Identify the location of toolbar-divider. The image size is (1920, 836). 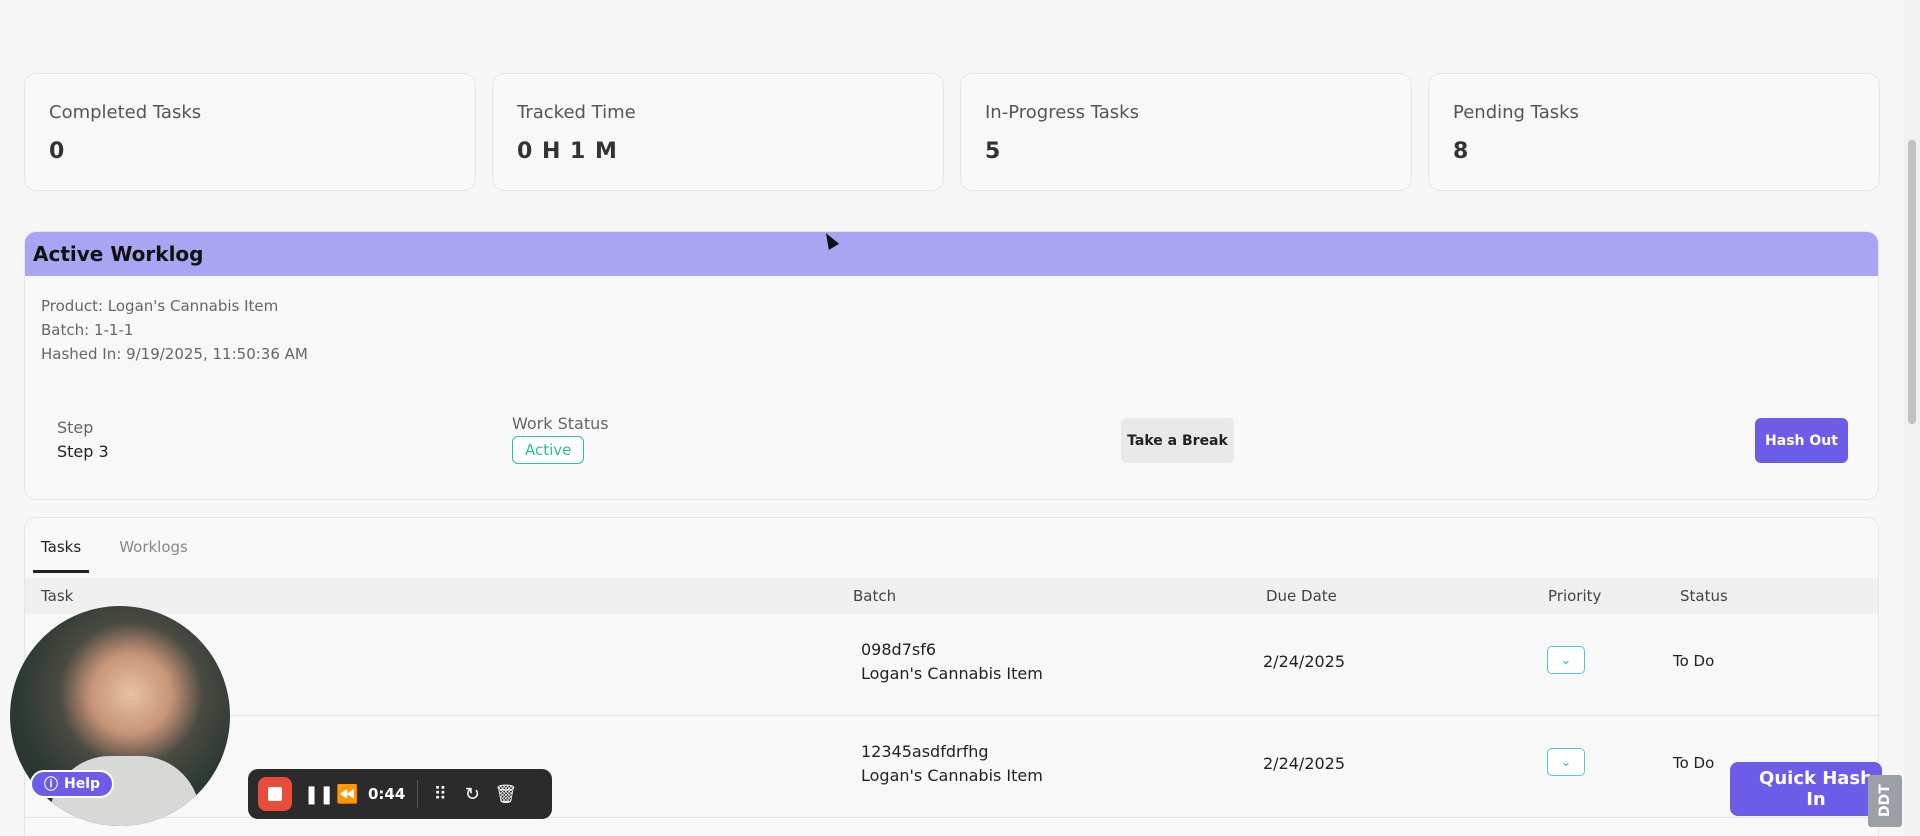
(418, 794).